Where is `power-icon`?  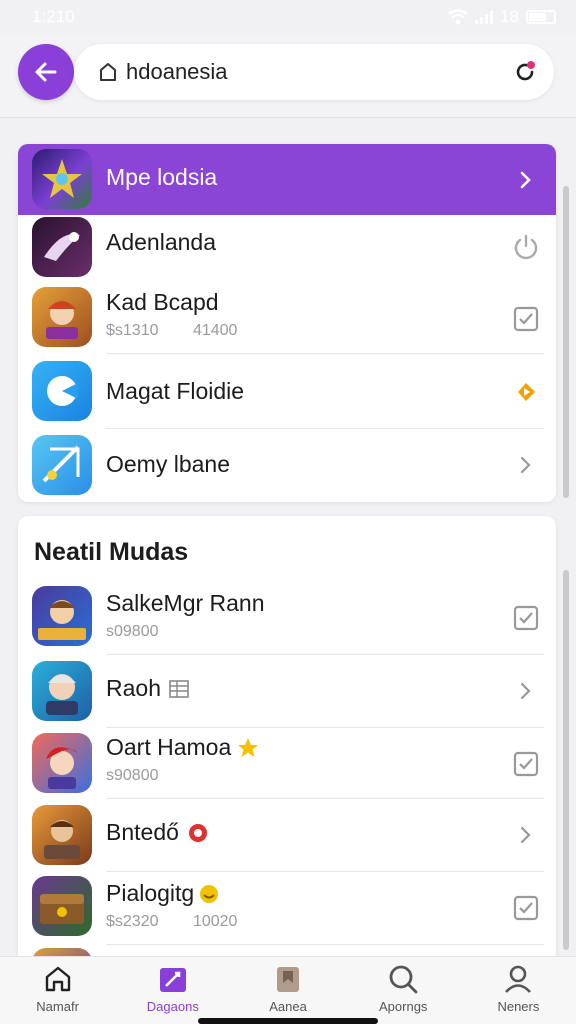
power-icon is located at coordinates (526, 247).